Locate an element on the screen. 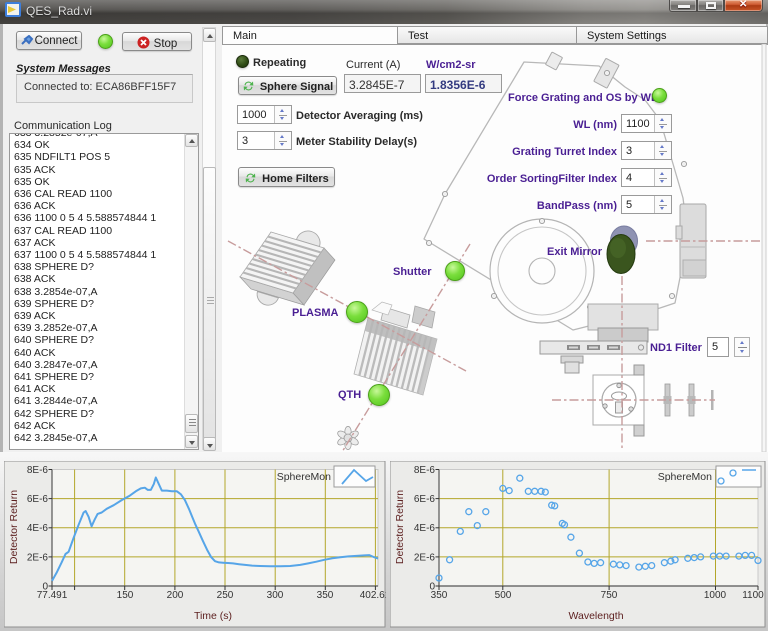 This screenshot has width=768, height=631. svg-text: 1000 is located at coordinates (715, 595).